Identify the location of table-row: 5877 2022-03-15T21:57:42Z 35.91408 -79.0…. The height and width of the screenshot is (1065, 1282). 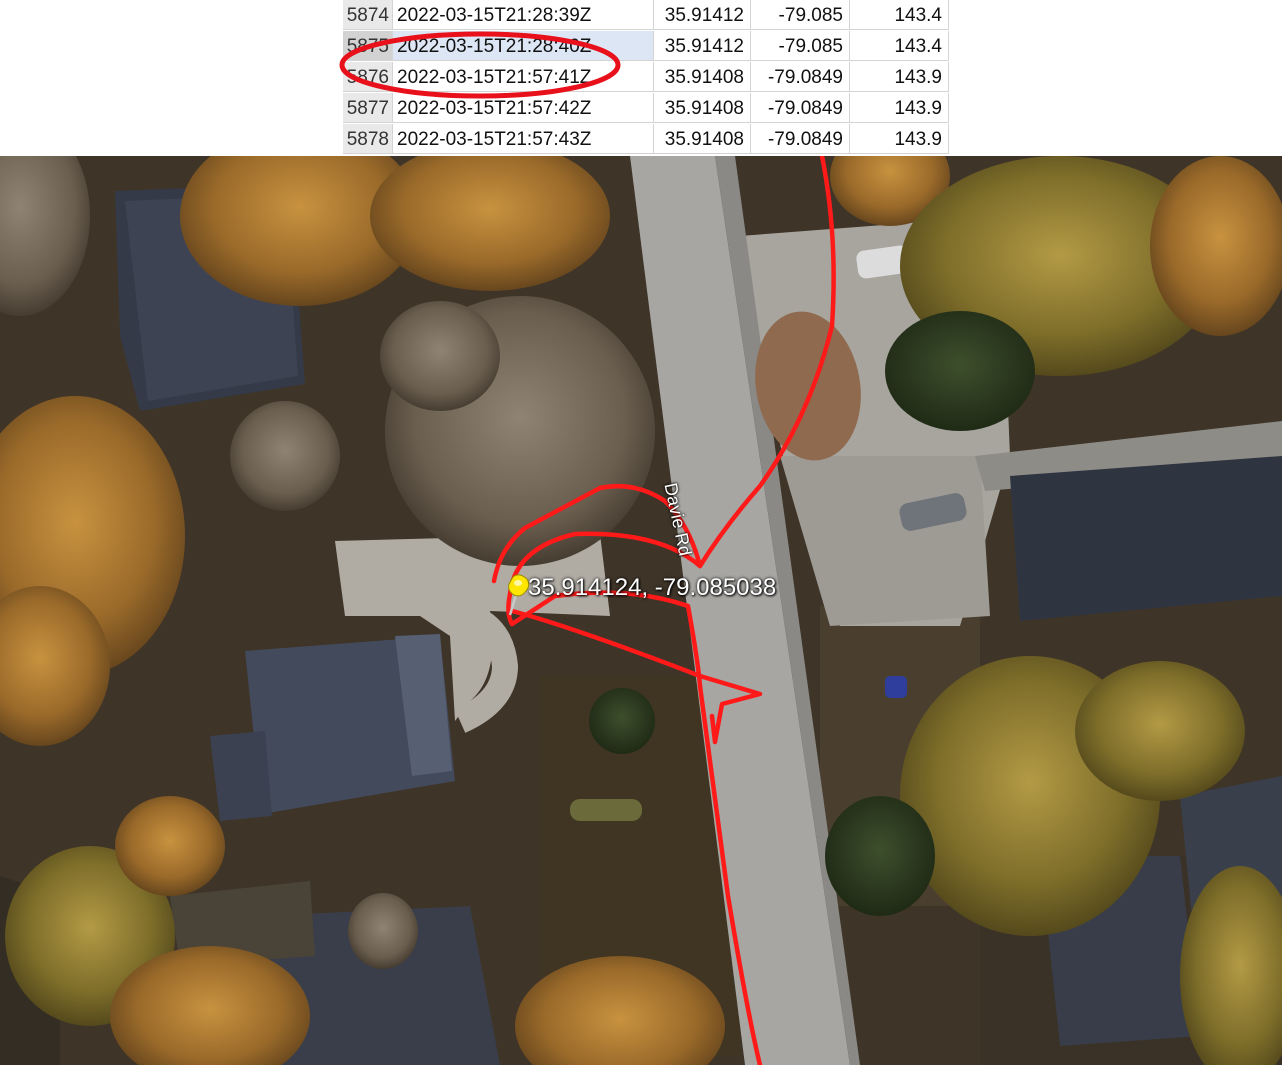
(646, 108).